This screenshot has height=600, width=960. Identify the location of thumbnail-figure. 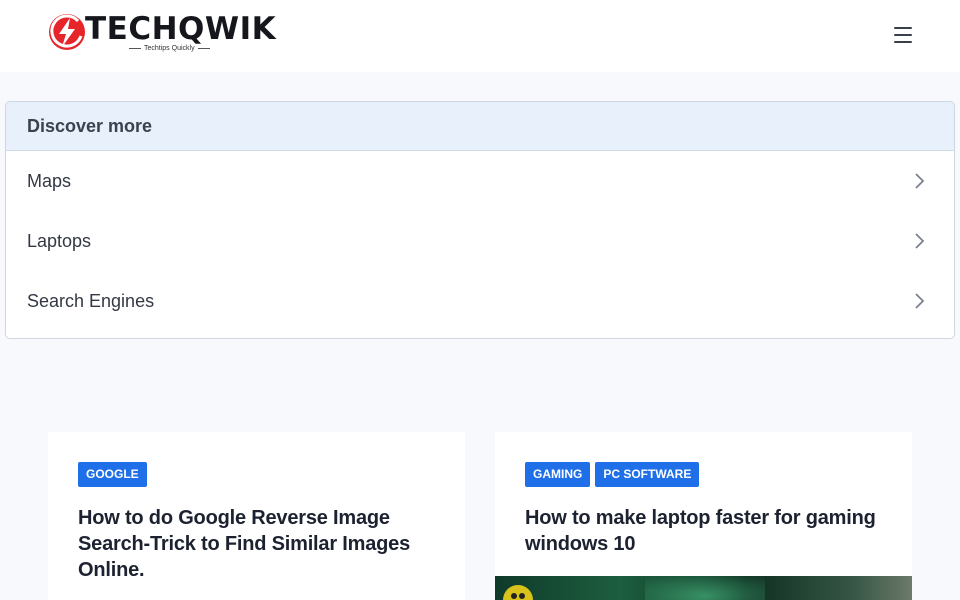
(518, 592).